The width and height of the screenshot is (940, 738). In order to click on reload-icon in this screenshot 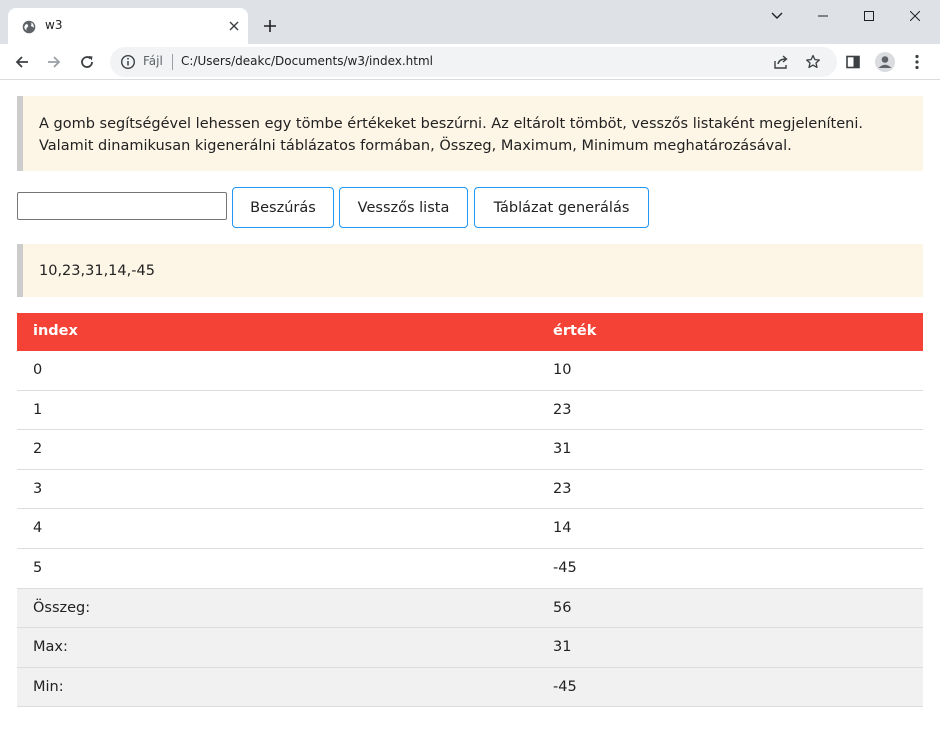, I will do `click(87, 62)`.